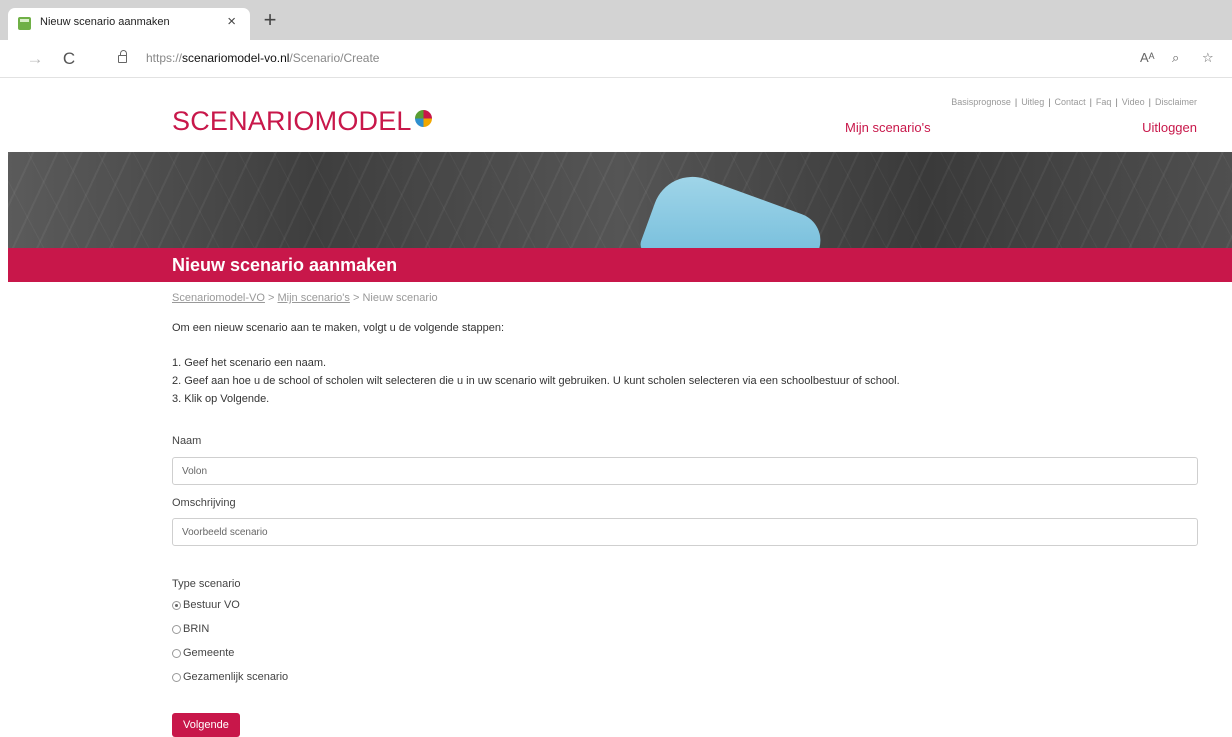 This screenshot has width=1232, height=737. I want to click on radio-bestuur-vo: Bestuur VO, so click(206, 605).